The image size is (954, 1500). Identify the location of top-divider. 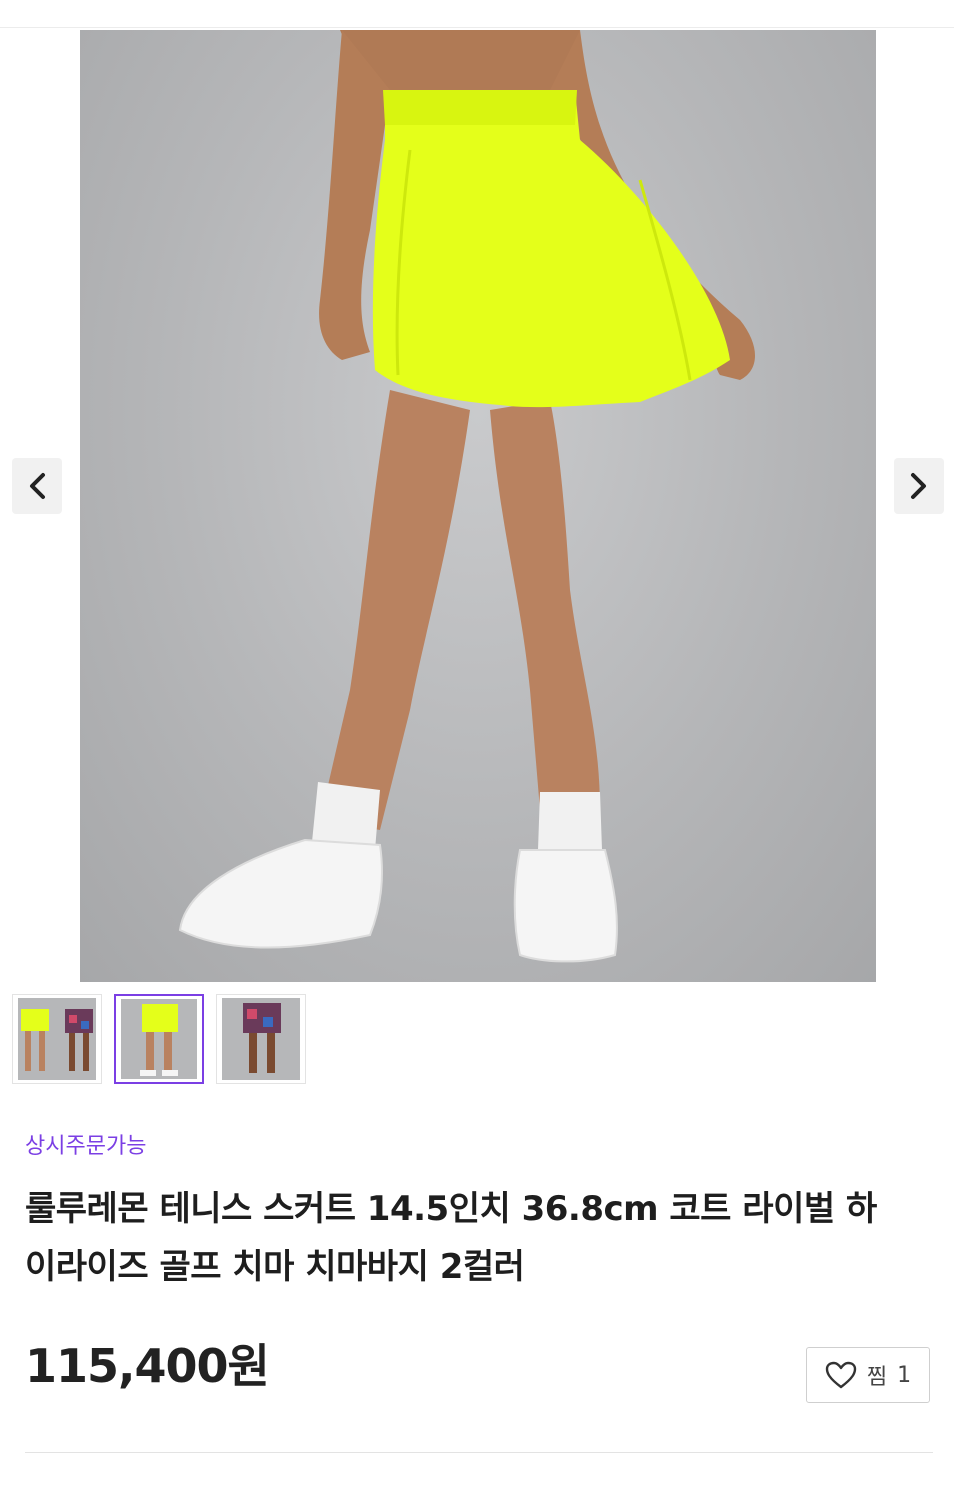
(477, 27).